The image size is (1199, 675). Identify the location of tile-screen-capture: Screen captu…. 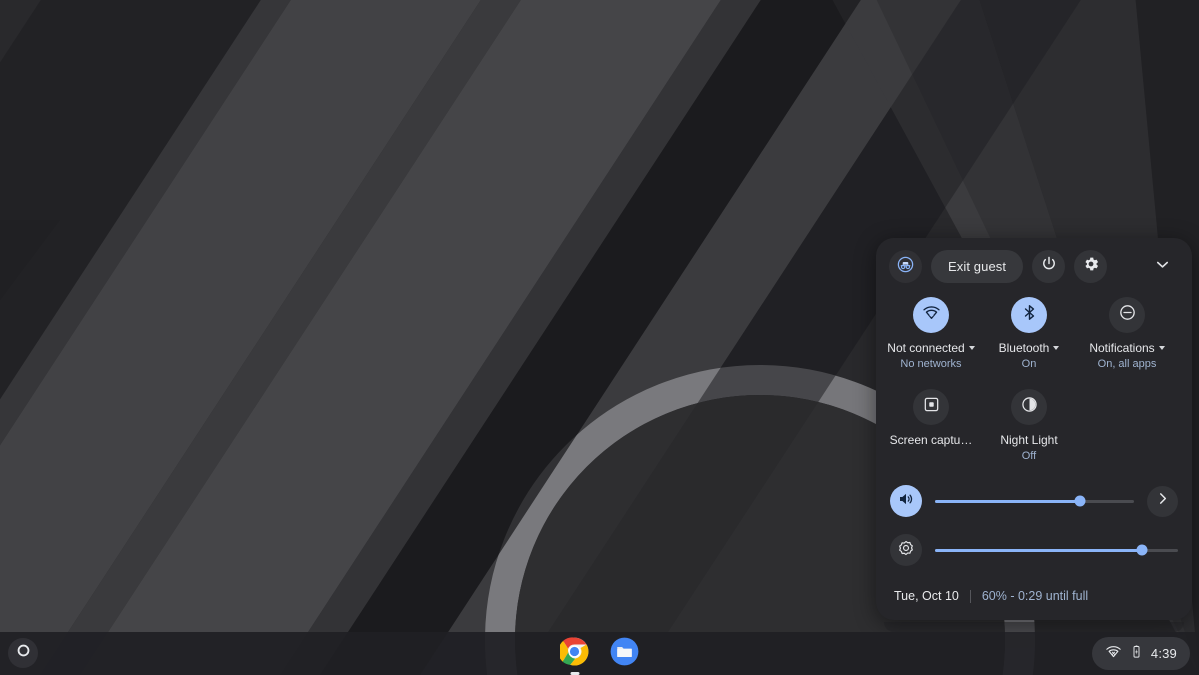
(931, 426).